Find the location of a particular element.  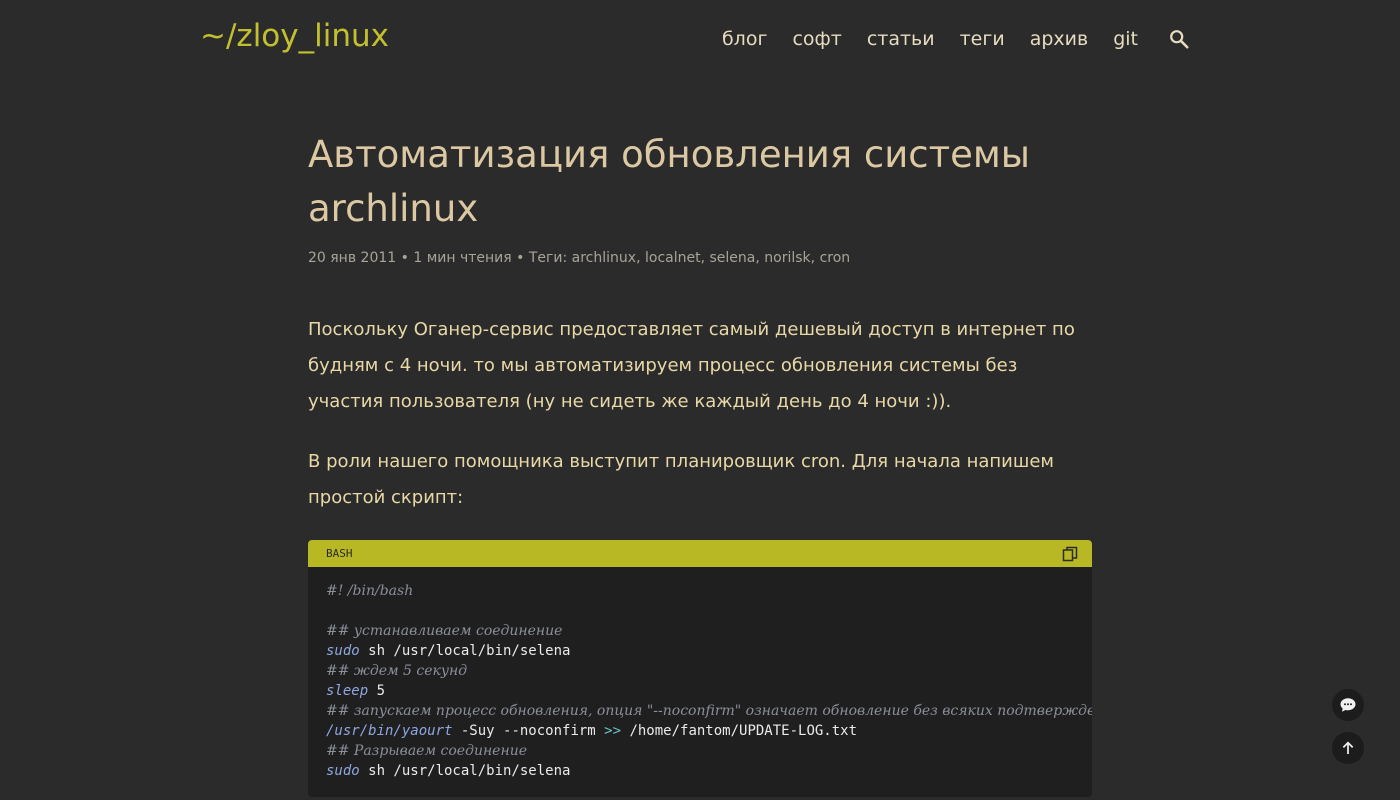

code-command: sleep is located at coordinates (347, 691).